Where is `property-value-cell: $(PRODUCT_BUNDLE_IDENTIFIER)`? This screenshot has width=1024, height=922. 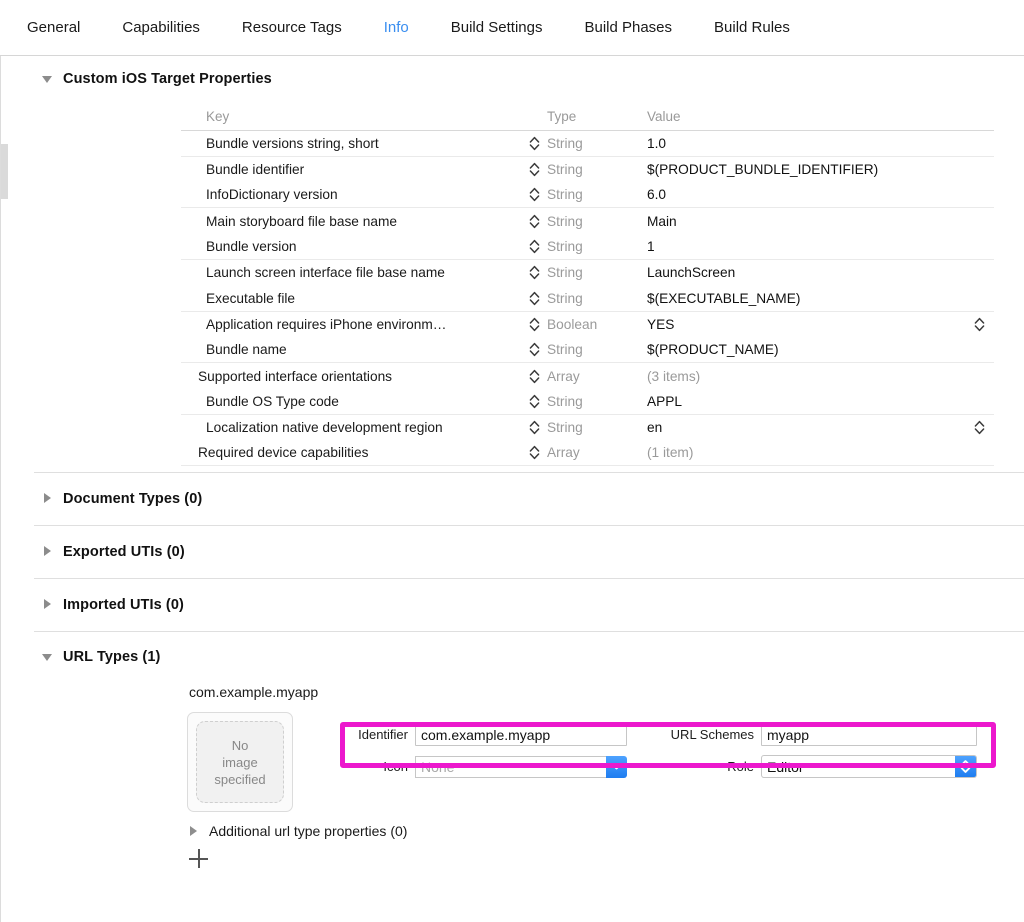
property-value-cell: $(PRODUCT_BUNDLE_IDENTIFIER) is located at coordinates (805, 169).